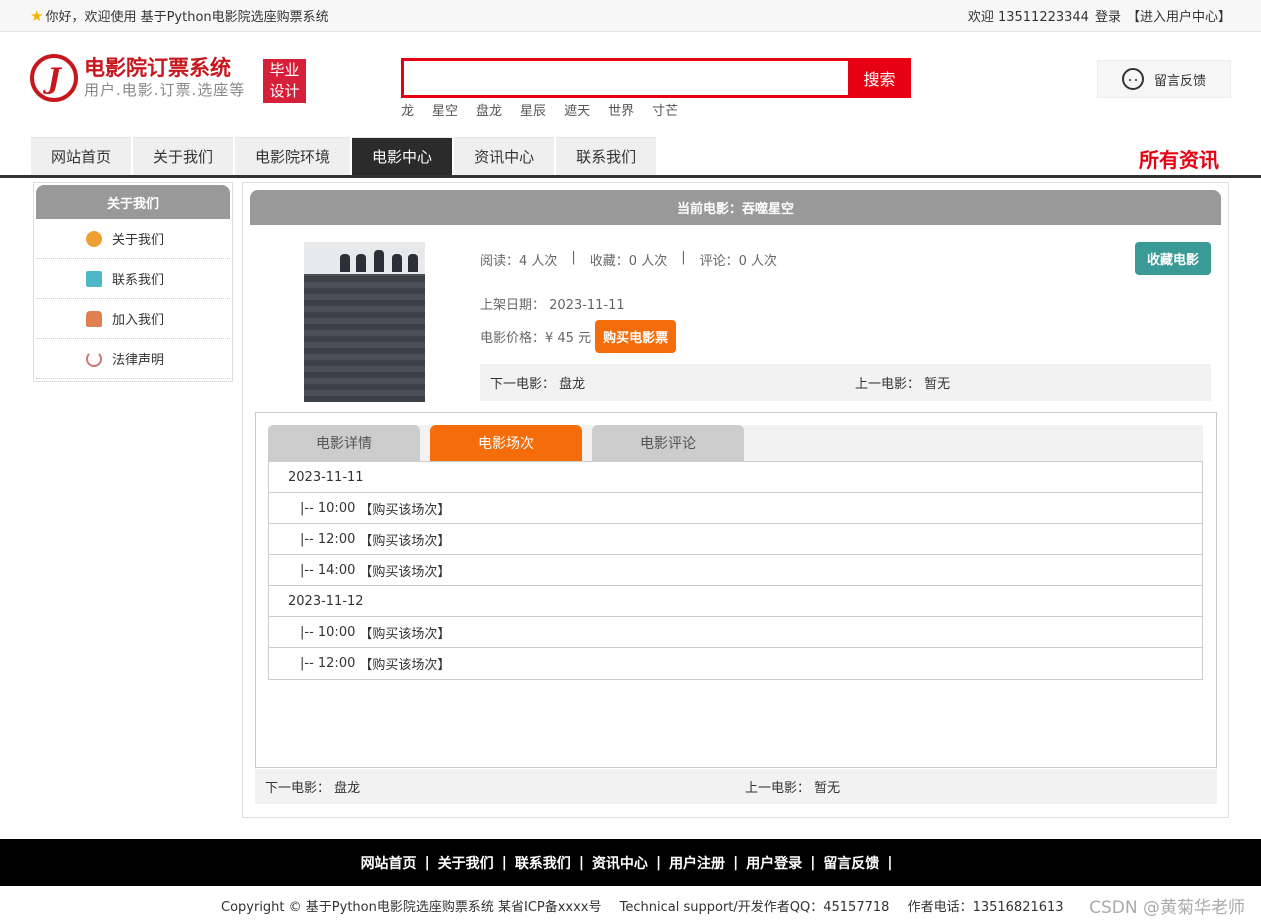 The height and width of the screenshot is (924, 1261). What do you see at coordinates (668, 443) in the screenshot?
I see `tab-comments: 电影评论` at bounding box center [668, 443].